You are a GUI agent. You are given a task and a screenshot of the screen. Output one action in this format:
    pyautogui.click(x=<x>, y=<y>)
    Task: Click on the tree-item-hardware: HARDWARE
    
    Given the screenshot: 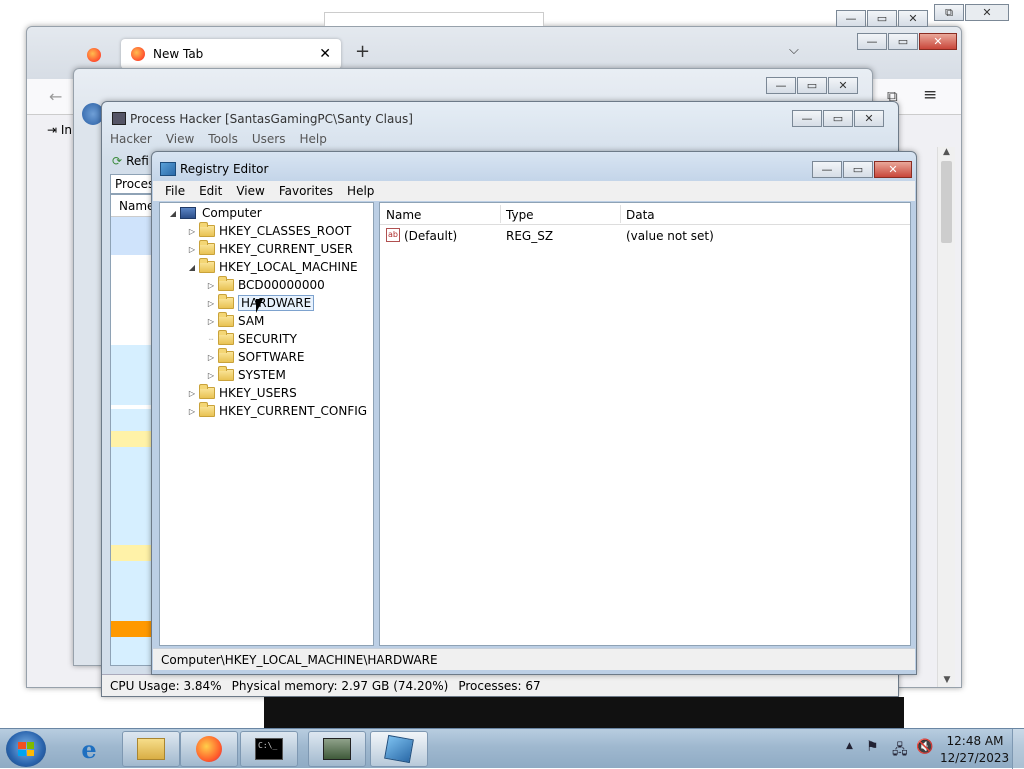 What is the action you would take?
    pyautogui.click(x=276, y=303)
    